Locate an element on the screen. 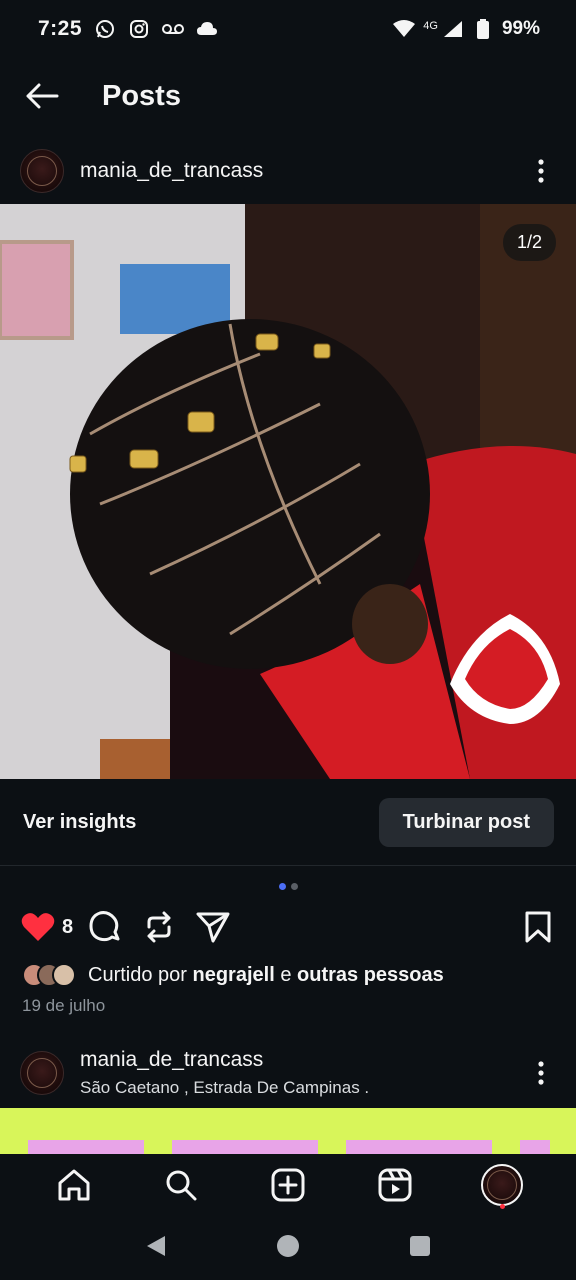 The height and width of the screenshot is (1280, 576). home-icon is located at coordinates (74, 1185).